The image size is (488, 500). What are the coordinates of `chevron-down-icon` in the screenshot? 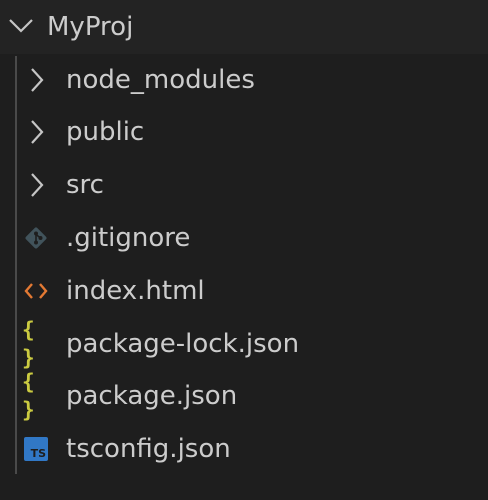 It's located at (21, 26).